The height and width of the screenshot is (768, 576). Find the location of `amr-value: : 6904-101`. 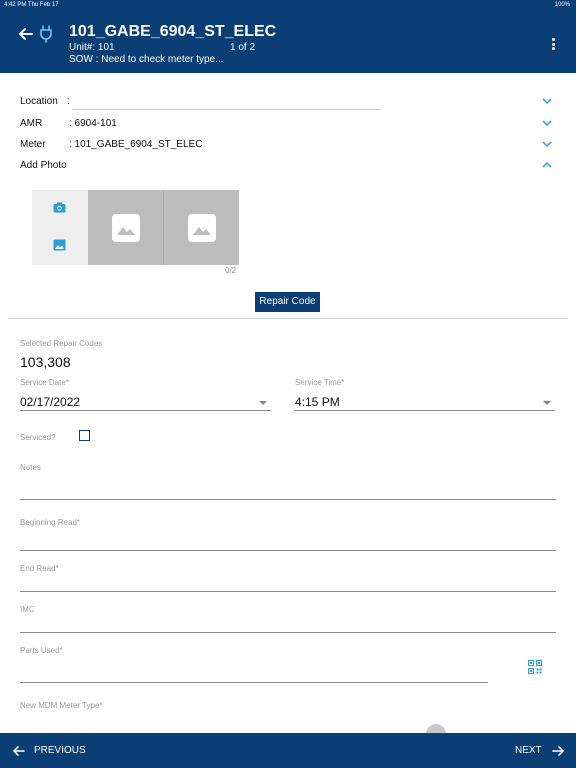

amr-value: : 6904-101 is located at coordinates (93, 123).